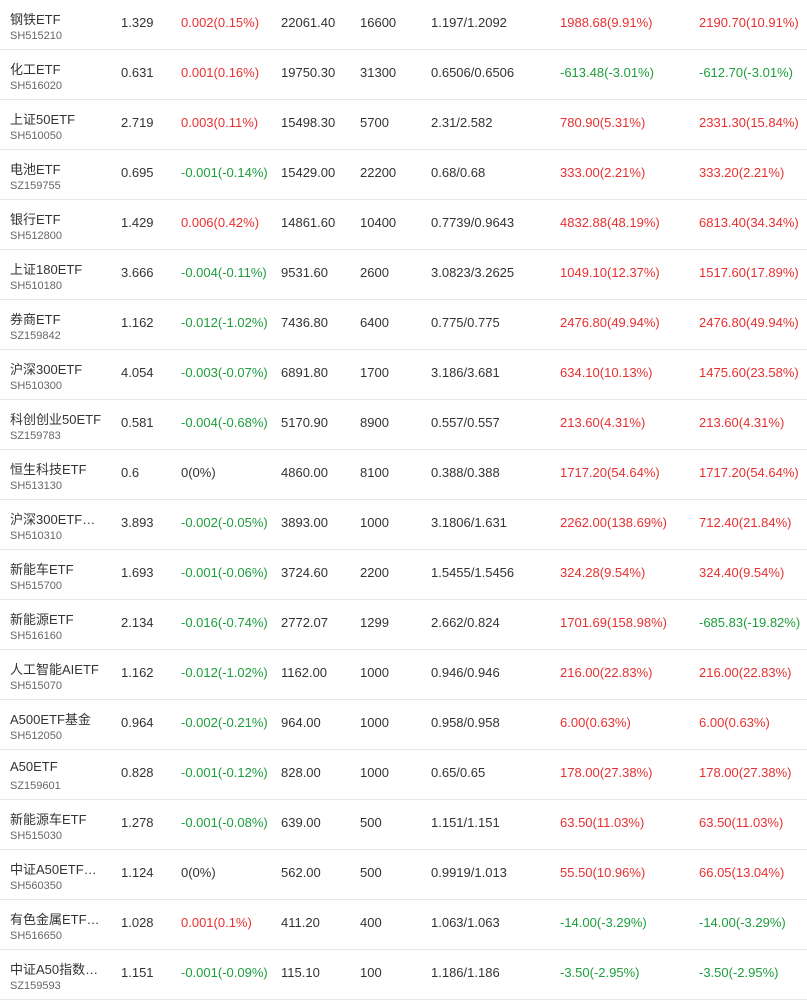 This screenshot has height=1002, width=807. I want to click on security-name: 恒生科技ETF, so click(48, 468).